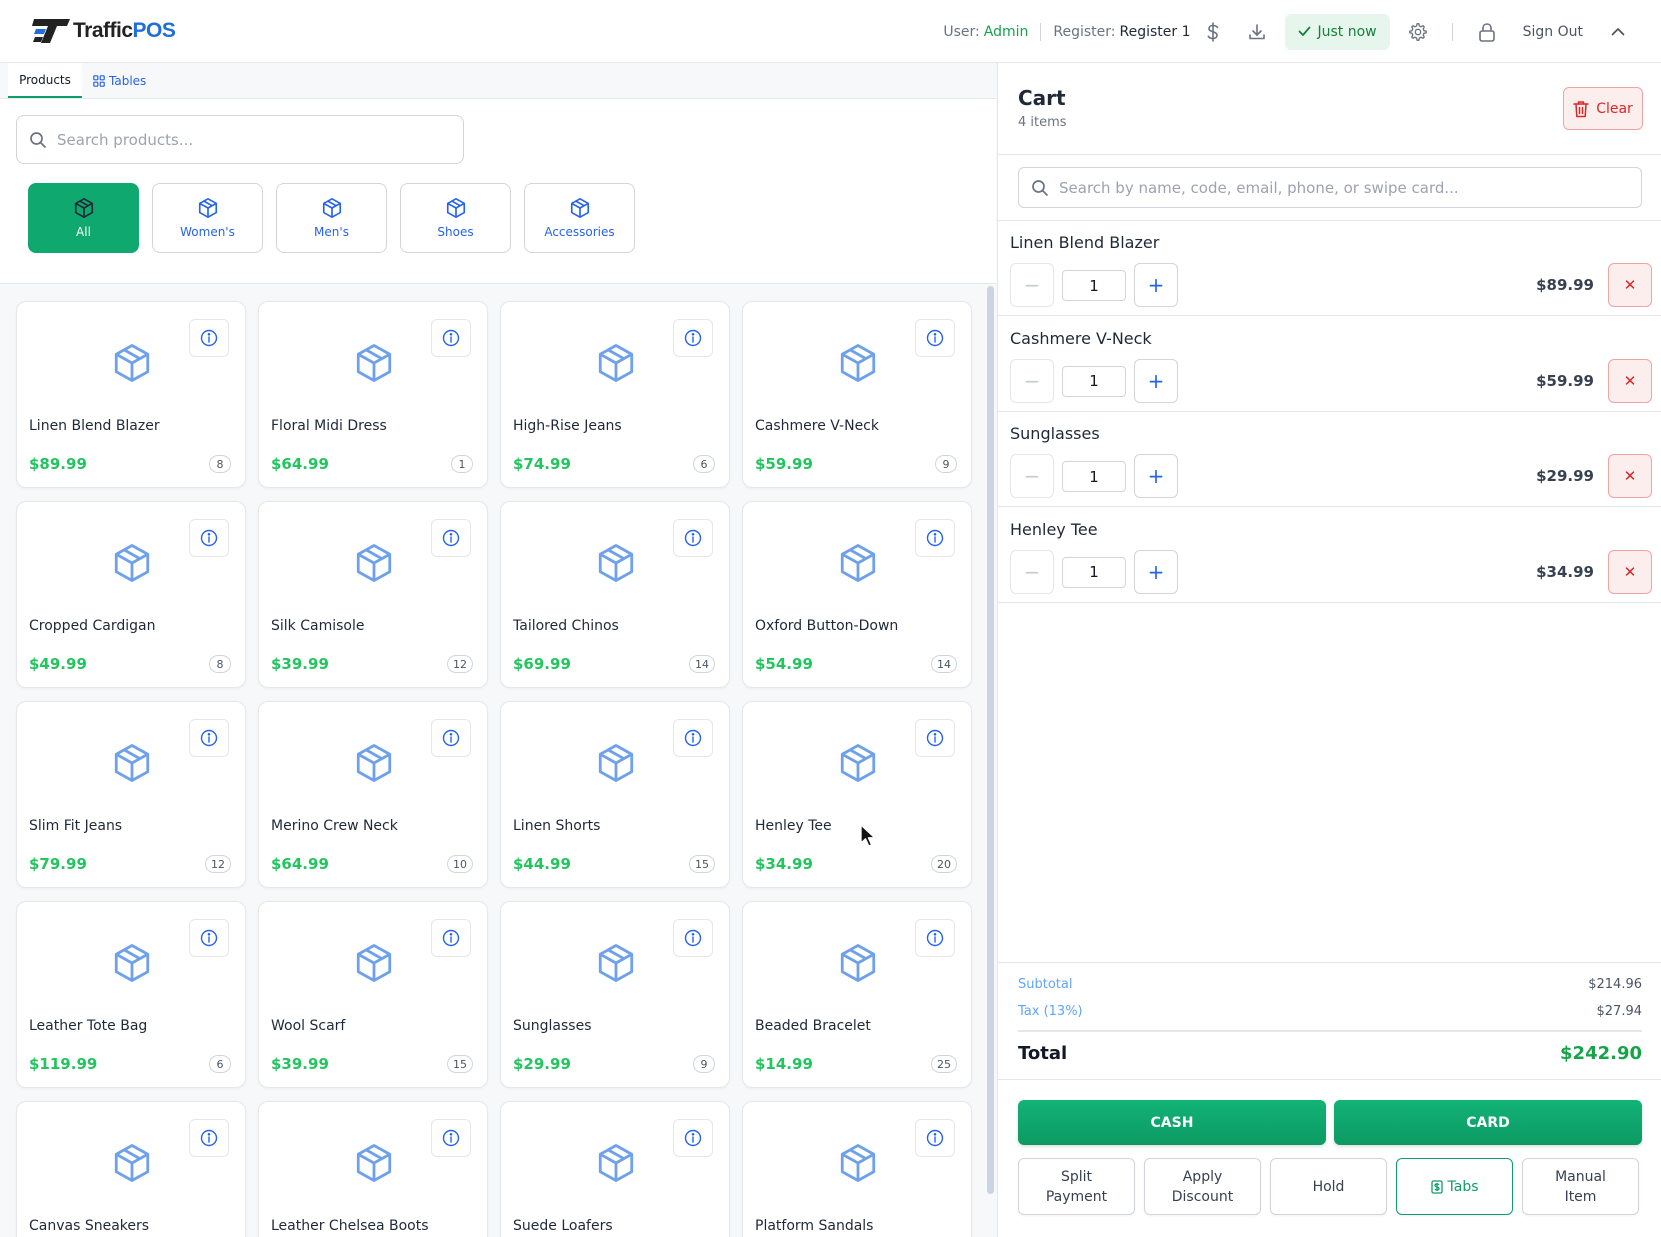 The width and height of the screenshot is (1661, 1237). I want to click on apply-discount-button: Apply Discount, so click(1202, 1186).